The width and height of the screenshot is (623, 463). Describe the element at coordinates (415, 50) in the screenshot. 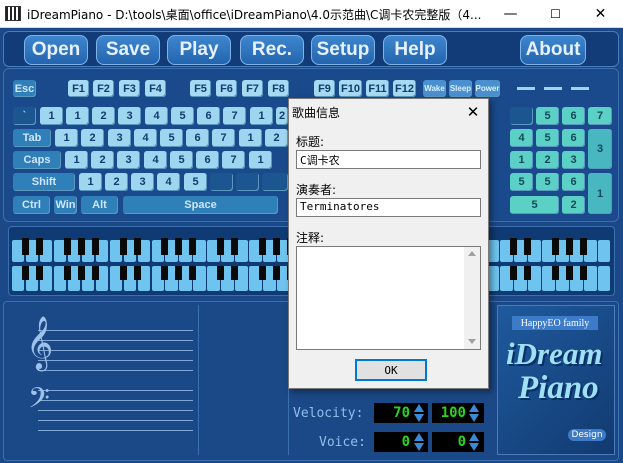

I see `help-button: Help` at that location.